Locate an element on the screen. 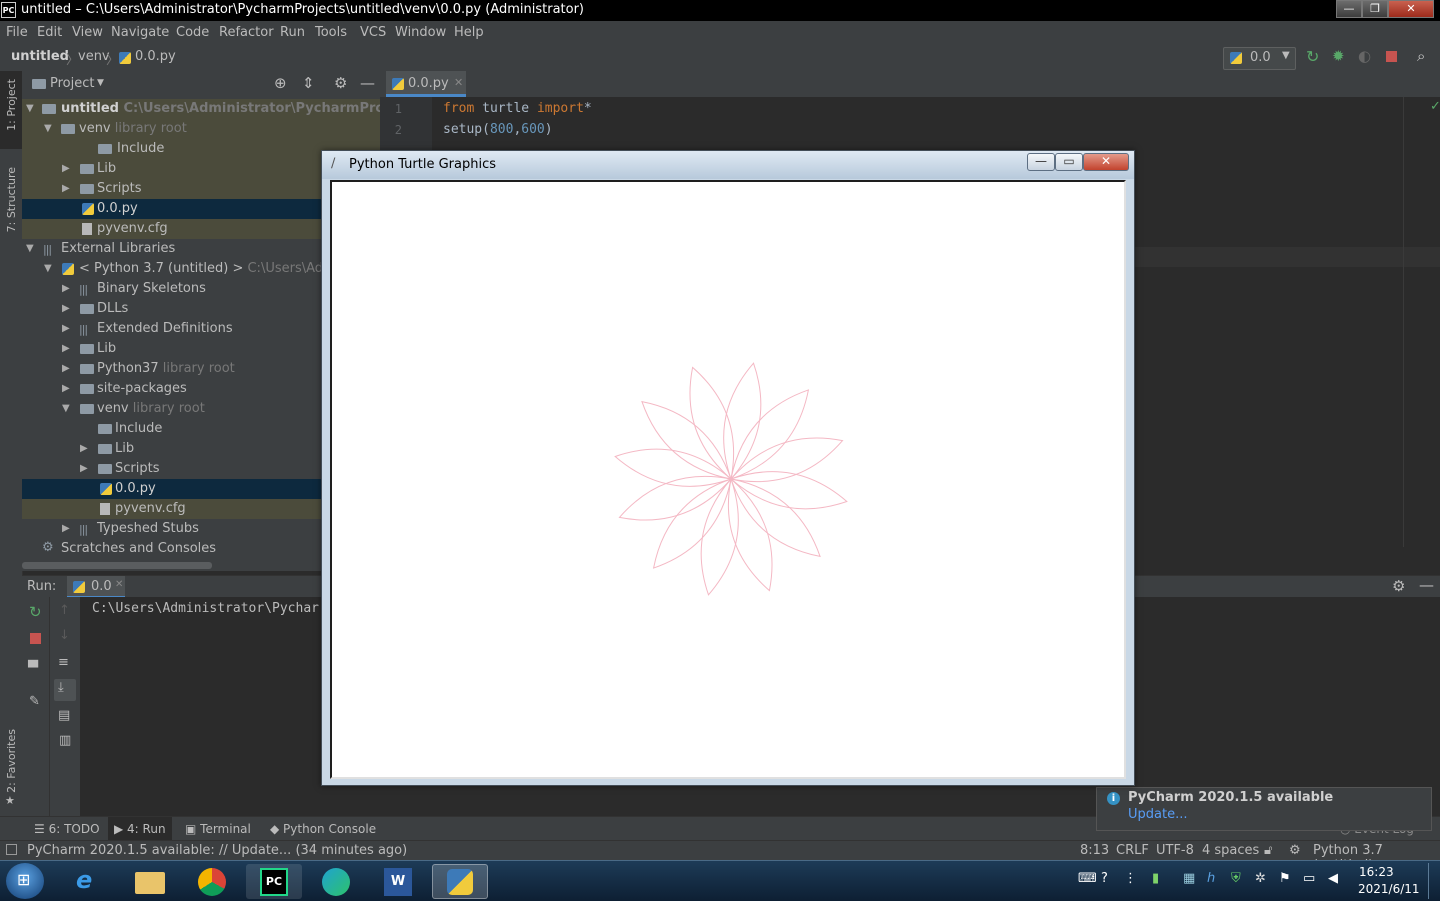 The width and height of the screenshot is (1440, 901). lock-icon: 🔓︎ is located at coordinates (1268, 850).